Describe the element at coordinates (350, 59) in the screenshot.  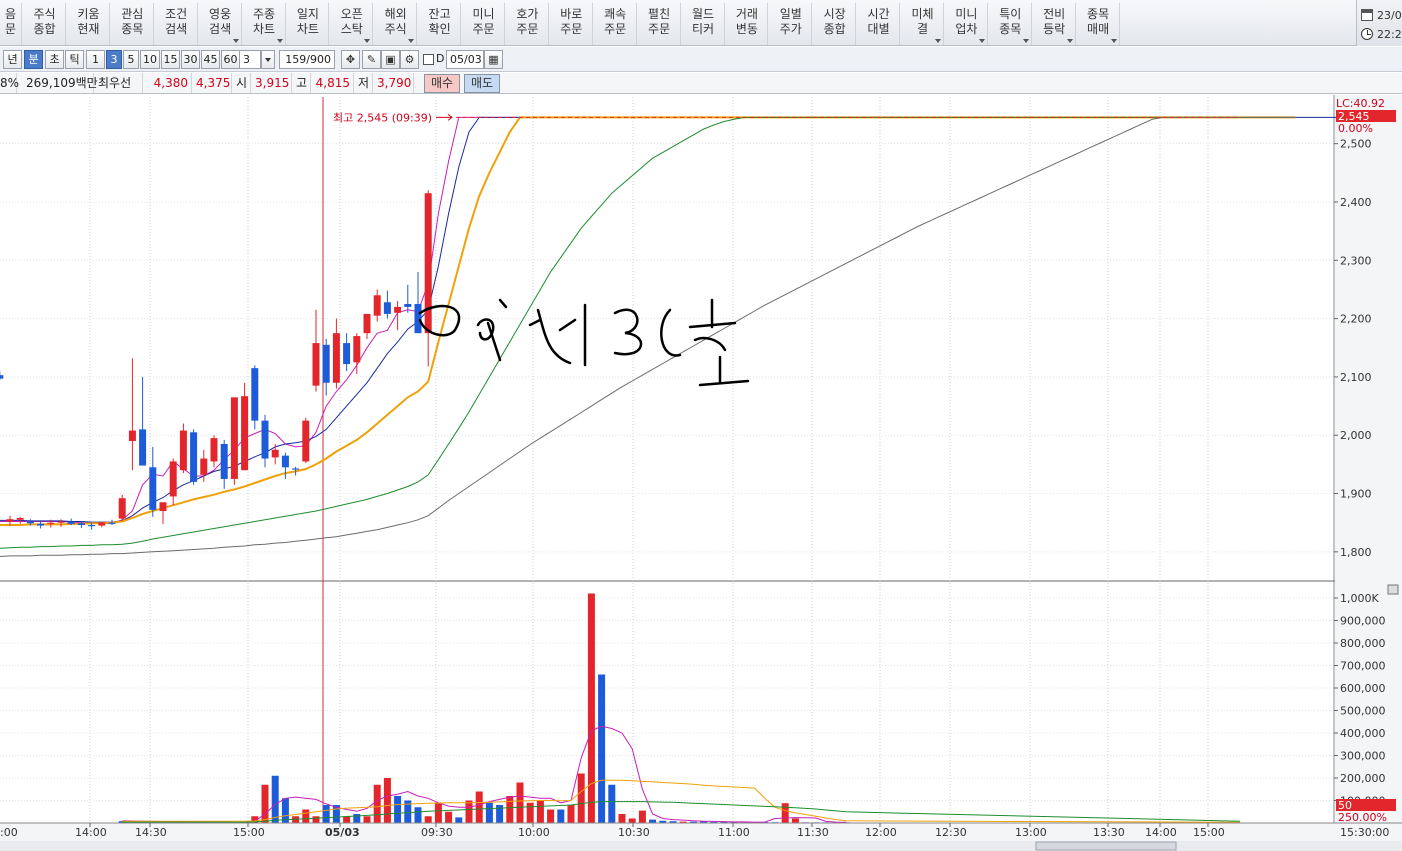
I see `crosshair-tool-icon: ✥` at that location.